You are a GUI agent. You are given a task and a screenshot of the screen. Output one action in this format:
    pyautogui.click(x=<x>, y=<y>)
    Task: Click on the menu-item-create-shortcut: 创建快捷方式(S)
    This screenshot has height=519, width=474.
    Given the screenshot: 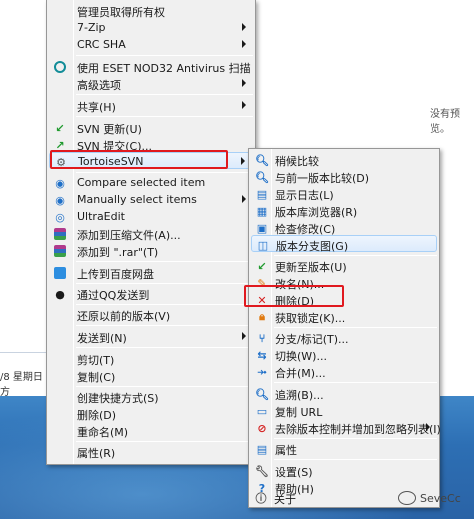 What is the action you would take?
    pyautogui.click(x=151, y=396)
    